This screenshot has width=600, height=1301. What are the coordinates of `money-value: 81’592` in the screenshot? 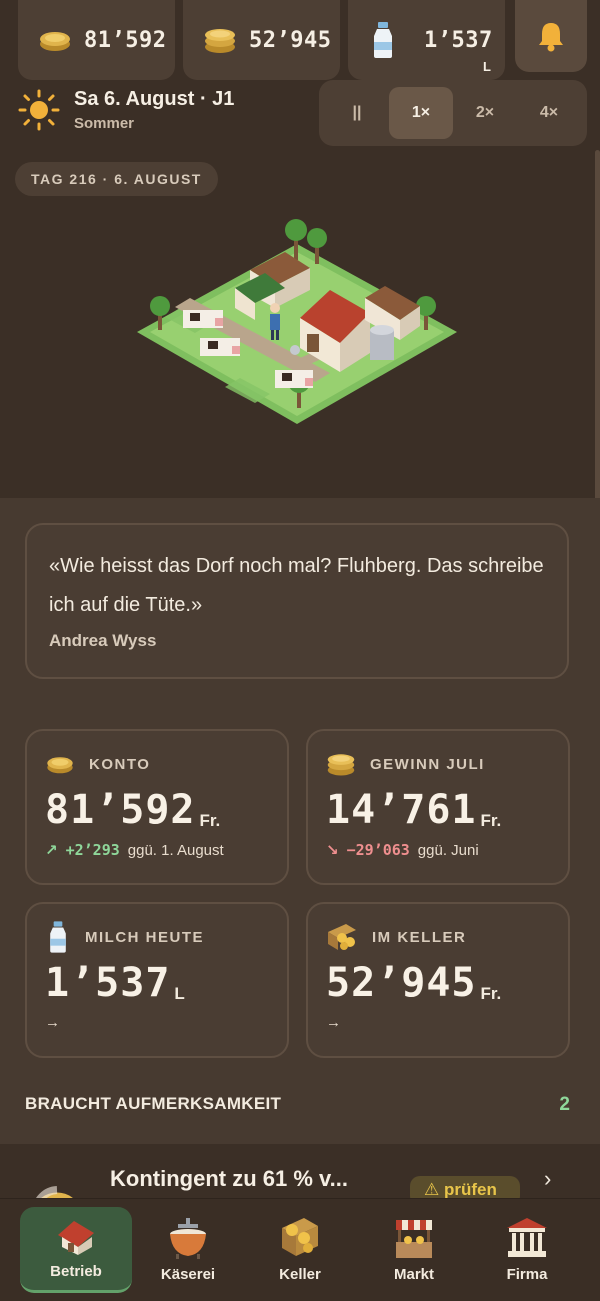 It's located at (125, 40).